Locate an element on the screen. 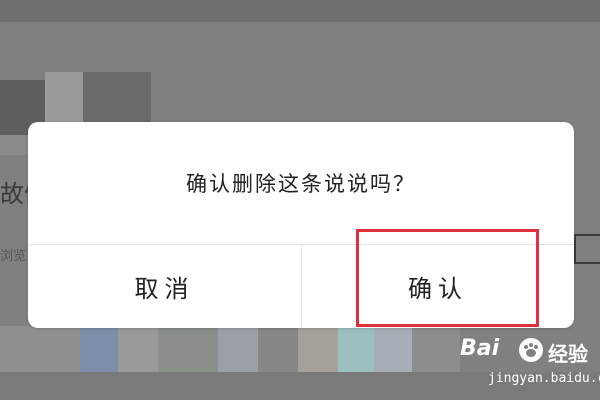  baidu-watermark: Bai 经验 jingyan.baidu.com is located at coordinates (529, 365).